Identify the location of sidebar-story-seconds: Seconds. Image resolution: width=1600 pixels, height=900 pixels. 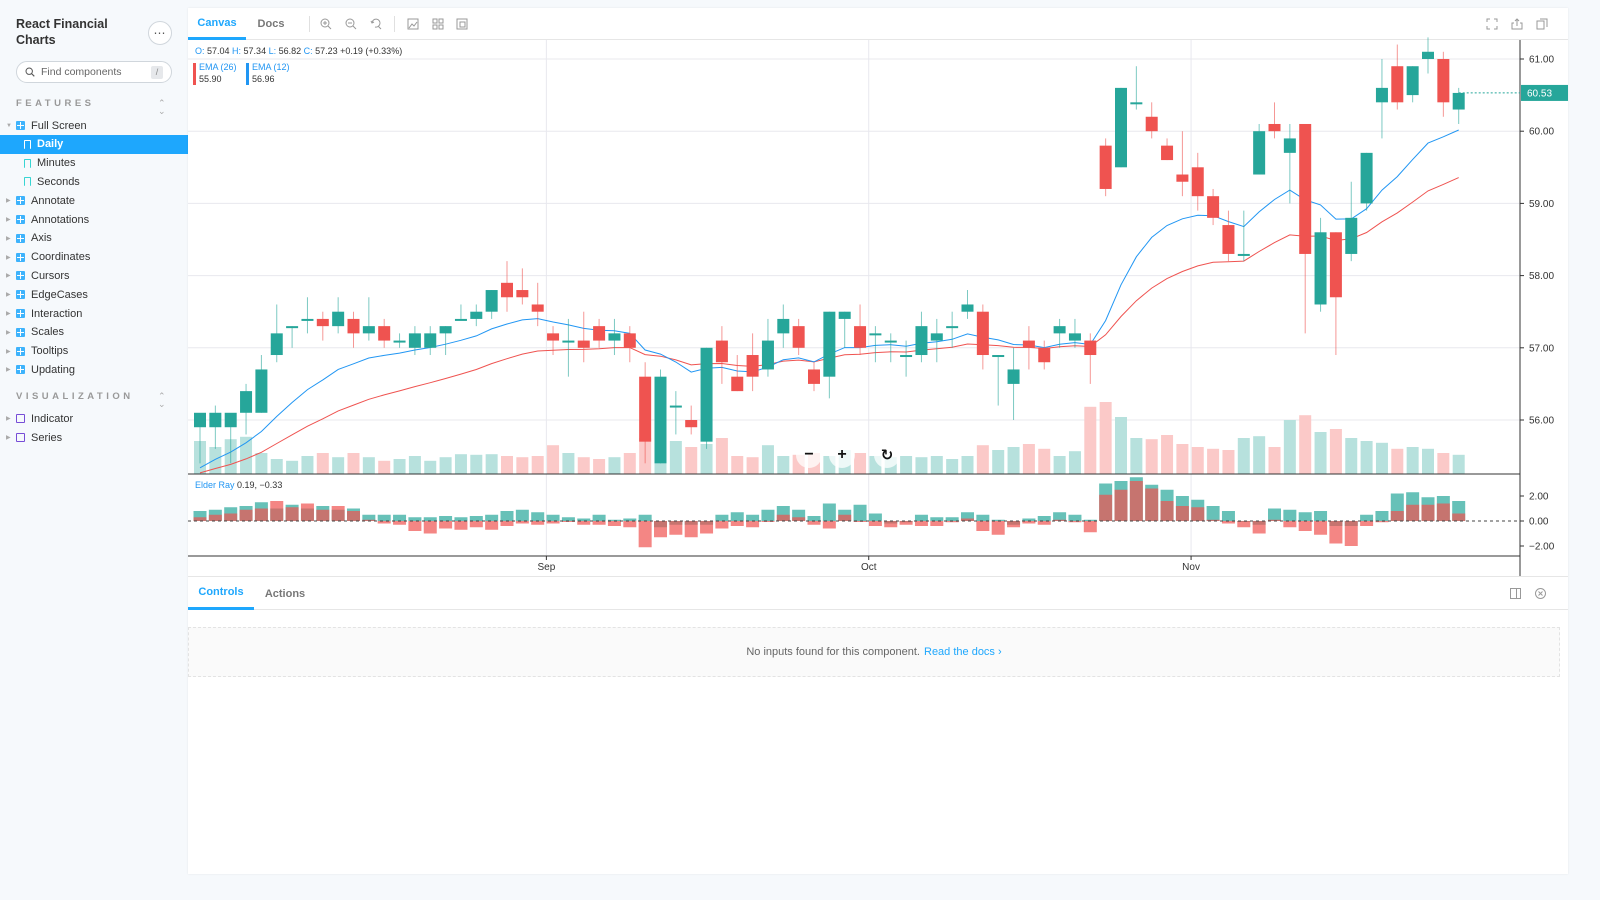
(94, 181).